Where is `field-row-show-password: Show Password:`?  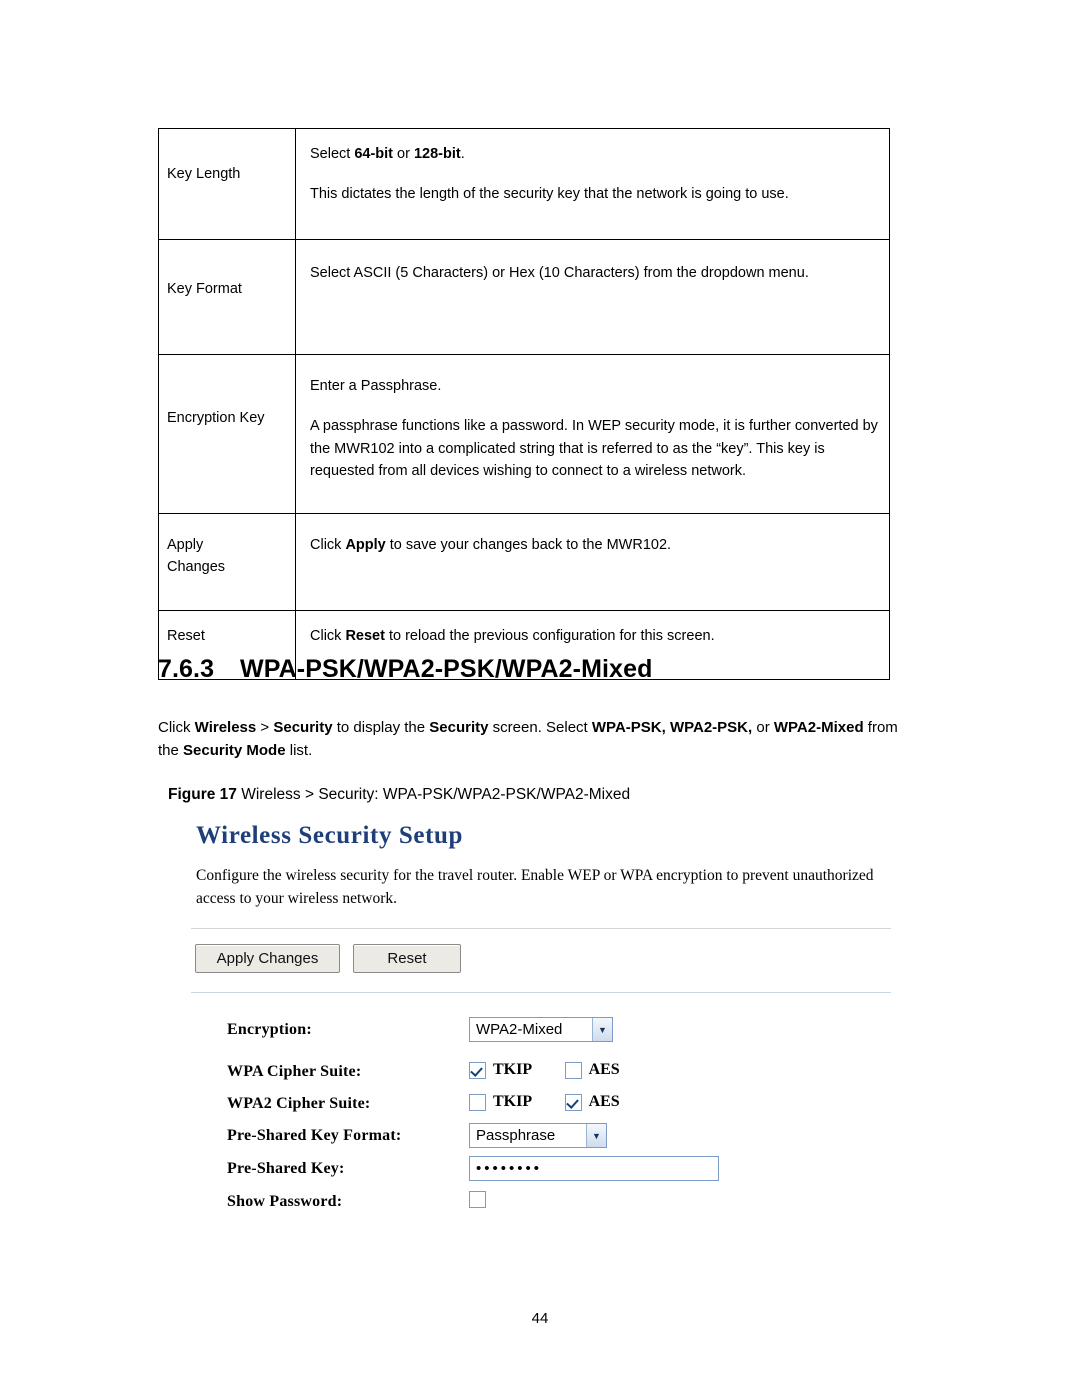
field-row-show-password: Show Password: is located at coordinates (537, 1204).